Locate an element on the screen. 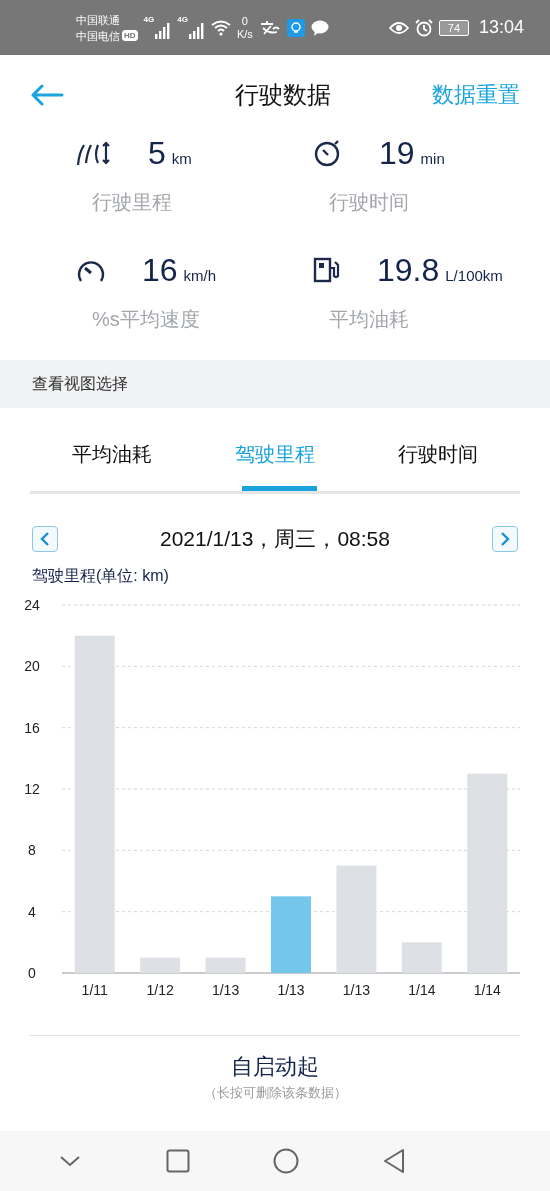 This screenshot has height=1191, width=550. y-axis-label: 24 is located at coordinates (32, 605).